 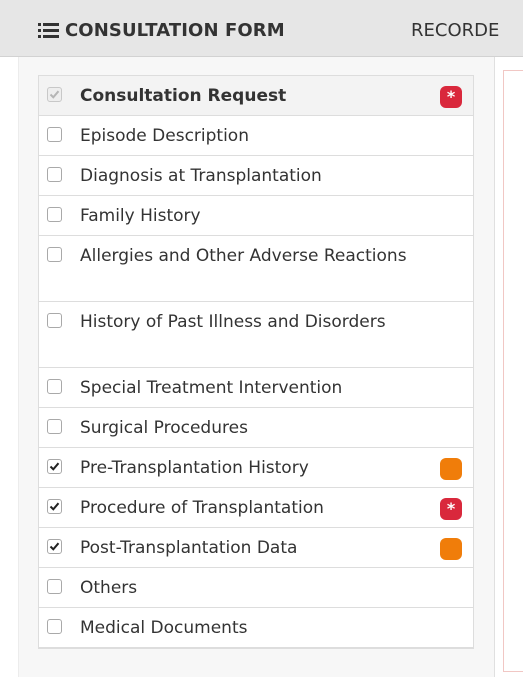 What do you see at coordinates (513, 371) in the screenshot?
I see `form-content-panel` at bounding box center [513, 371].